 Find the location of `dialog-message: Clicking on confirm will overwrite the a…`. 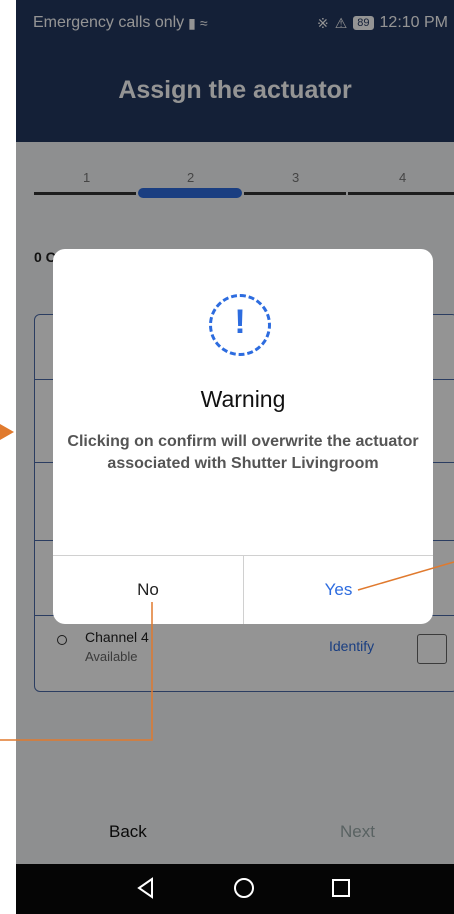

dialog-message: Clicking on confirm will overwrite the a… is located at coordinates (243, 452).